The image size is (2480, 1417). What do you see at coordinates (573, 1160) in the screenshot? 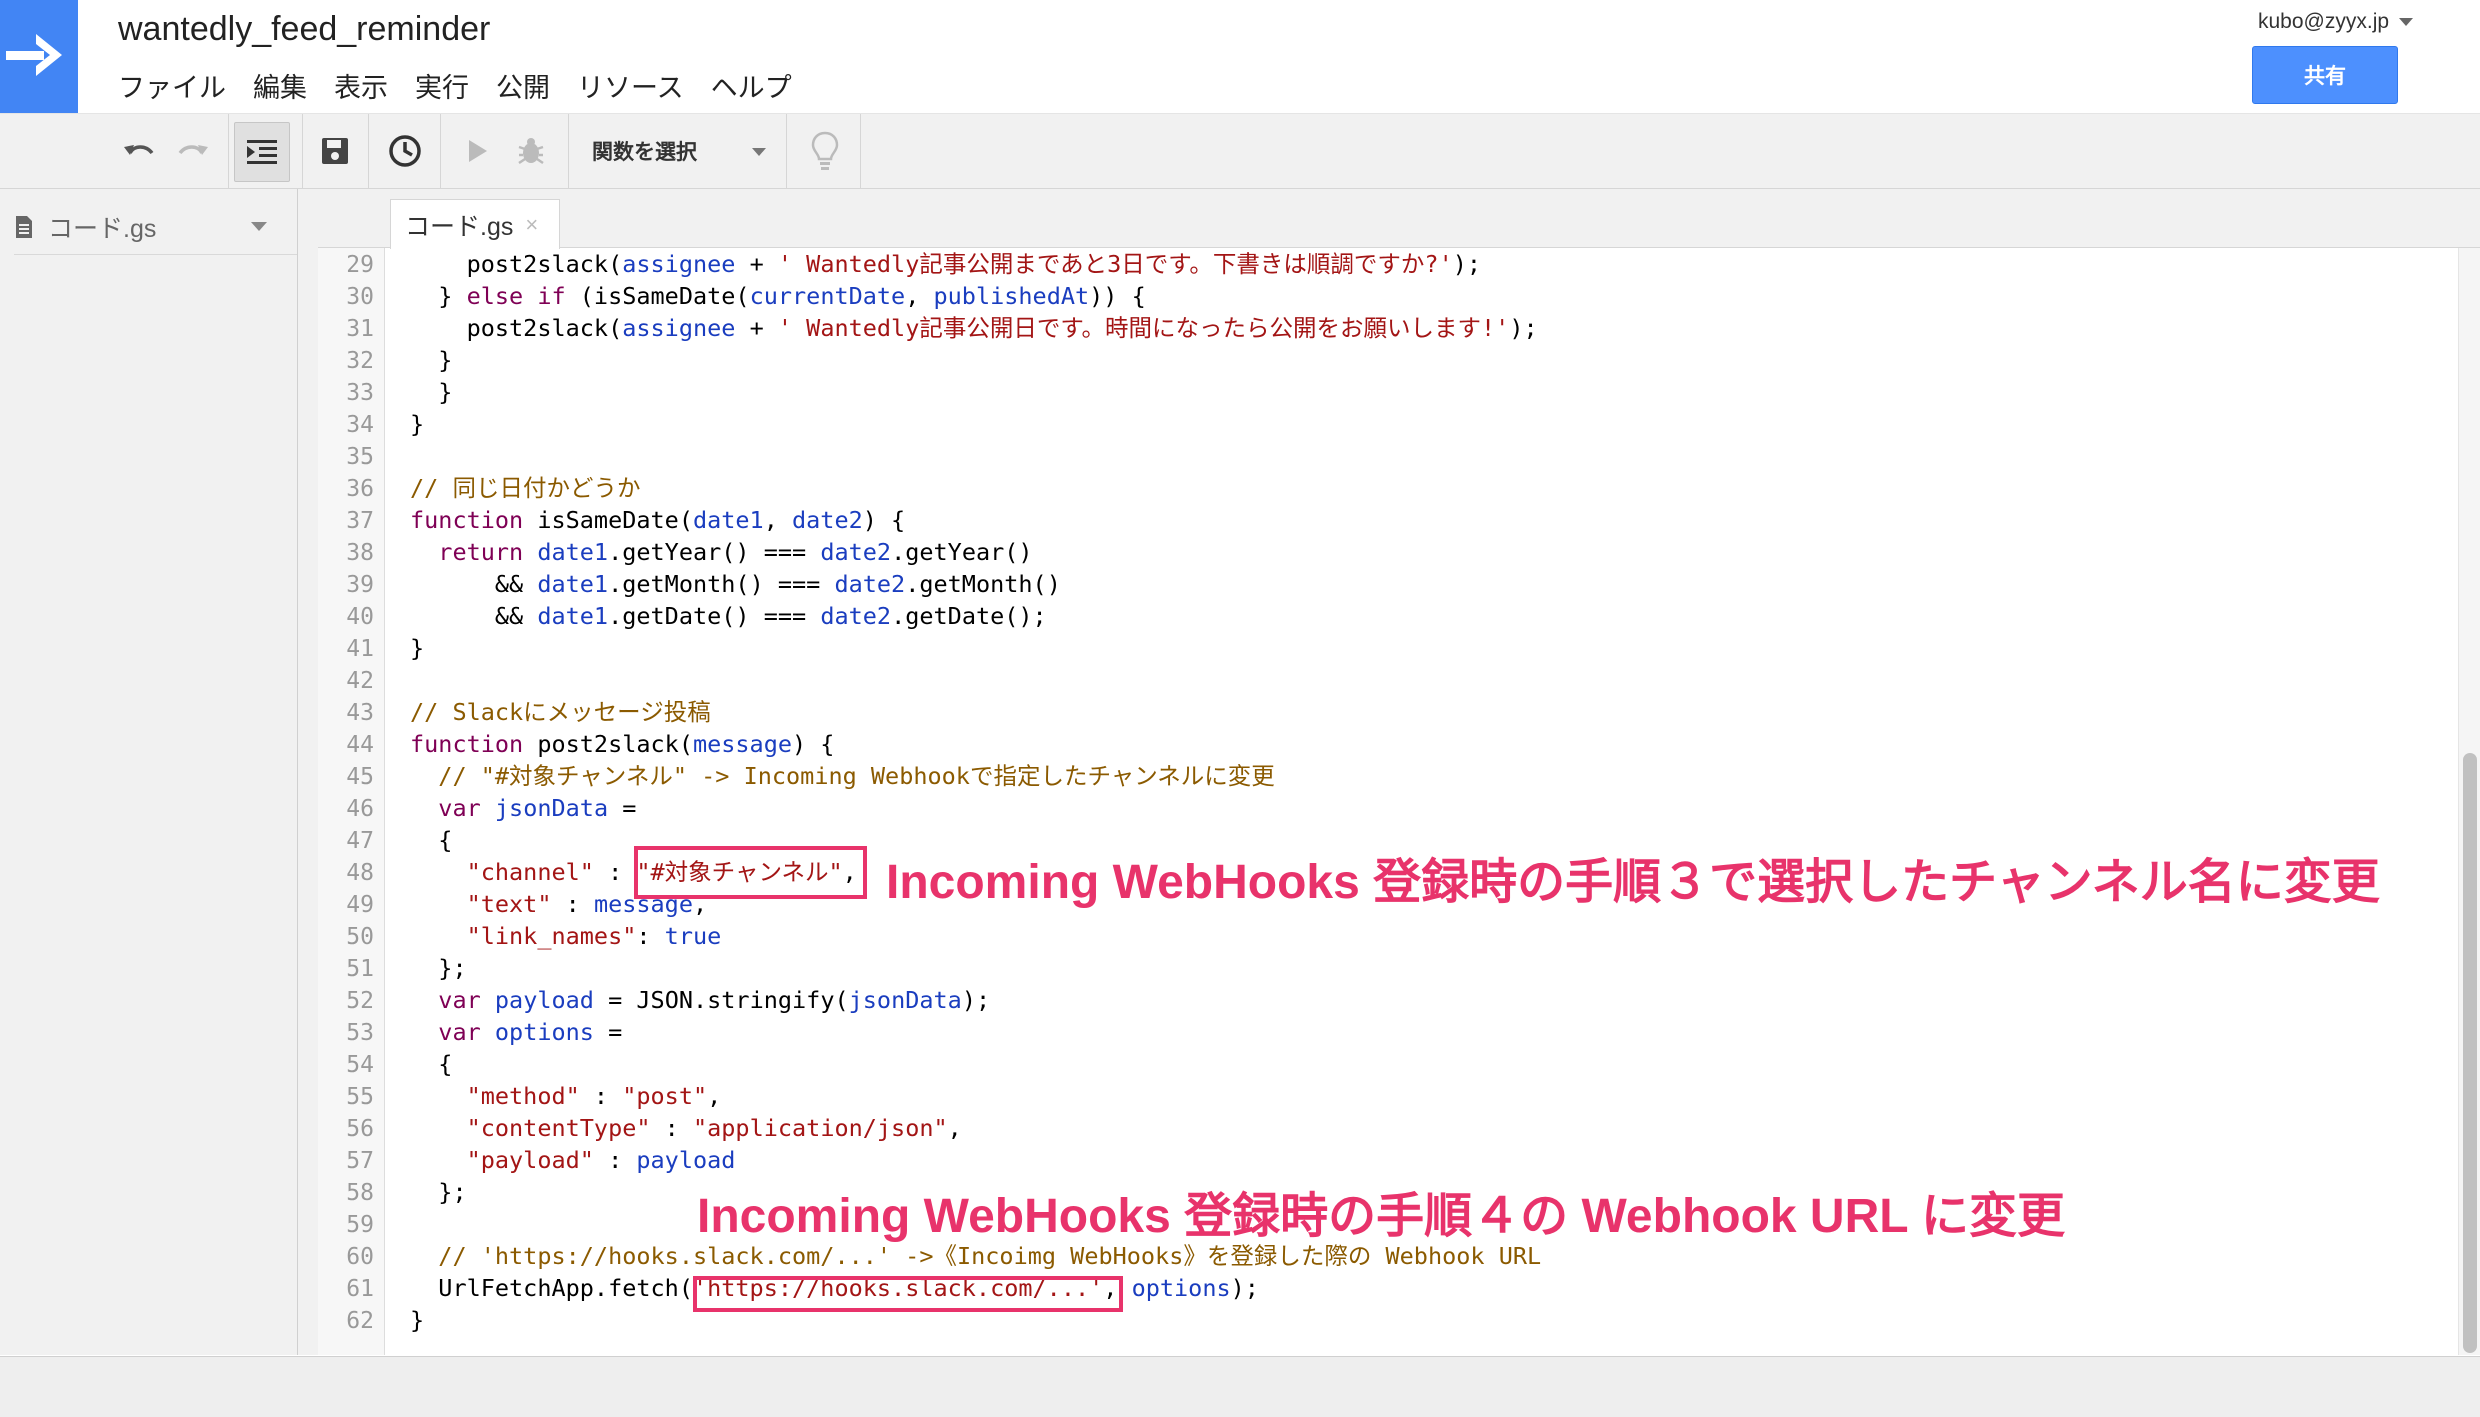
I see `code-line: "payload" : payload` at bounding box center [573, 1160].